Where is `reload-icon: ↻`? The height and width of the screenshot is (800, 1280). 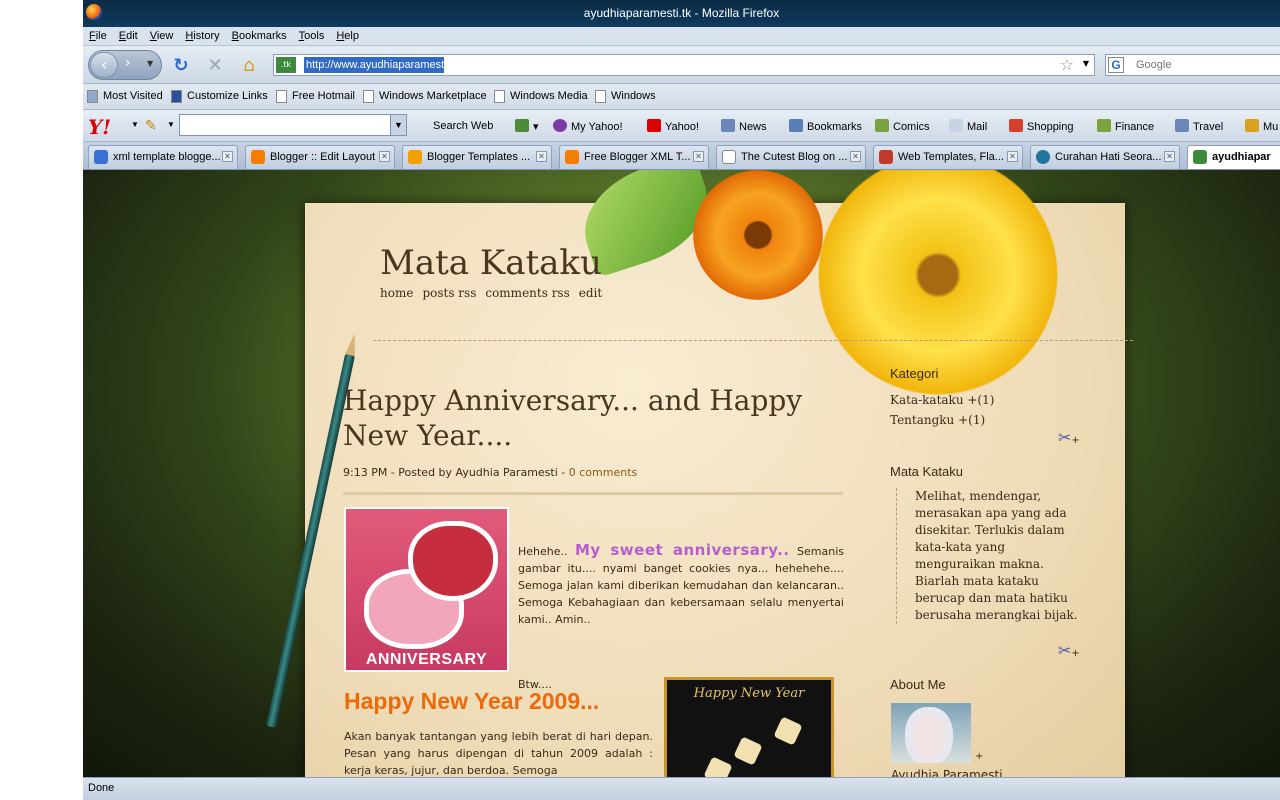 reload-icon: ↻ is located at coordinates (181, 66).